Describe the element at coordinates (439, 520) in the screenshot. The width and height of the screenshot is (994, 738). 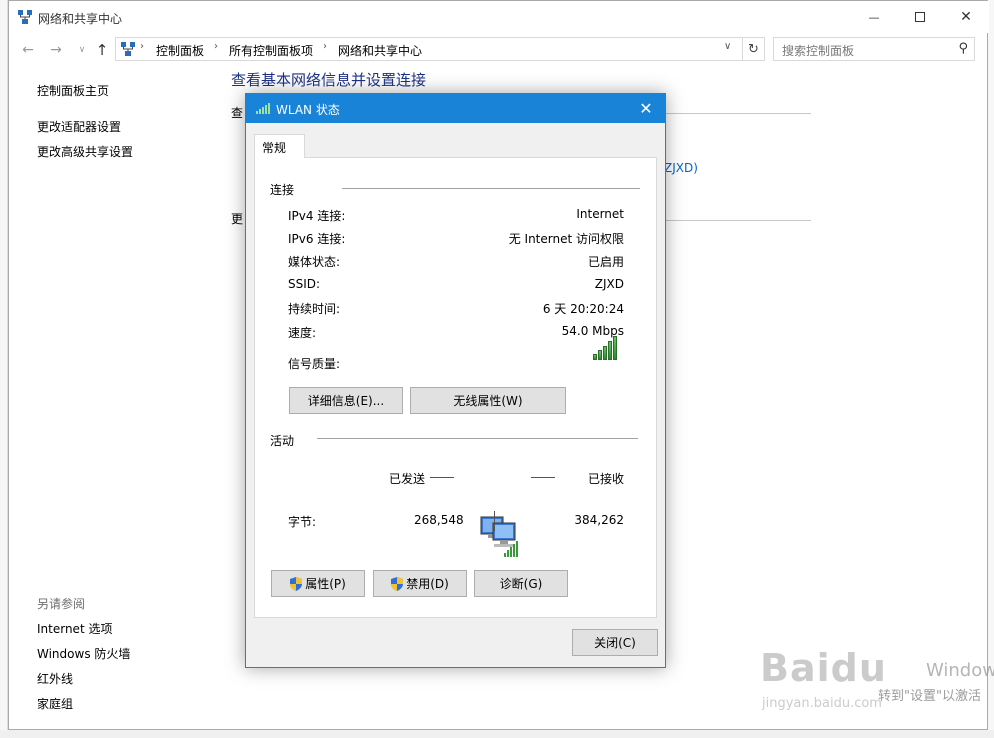
I see `bytes-sent-value: 268,548` at that location.